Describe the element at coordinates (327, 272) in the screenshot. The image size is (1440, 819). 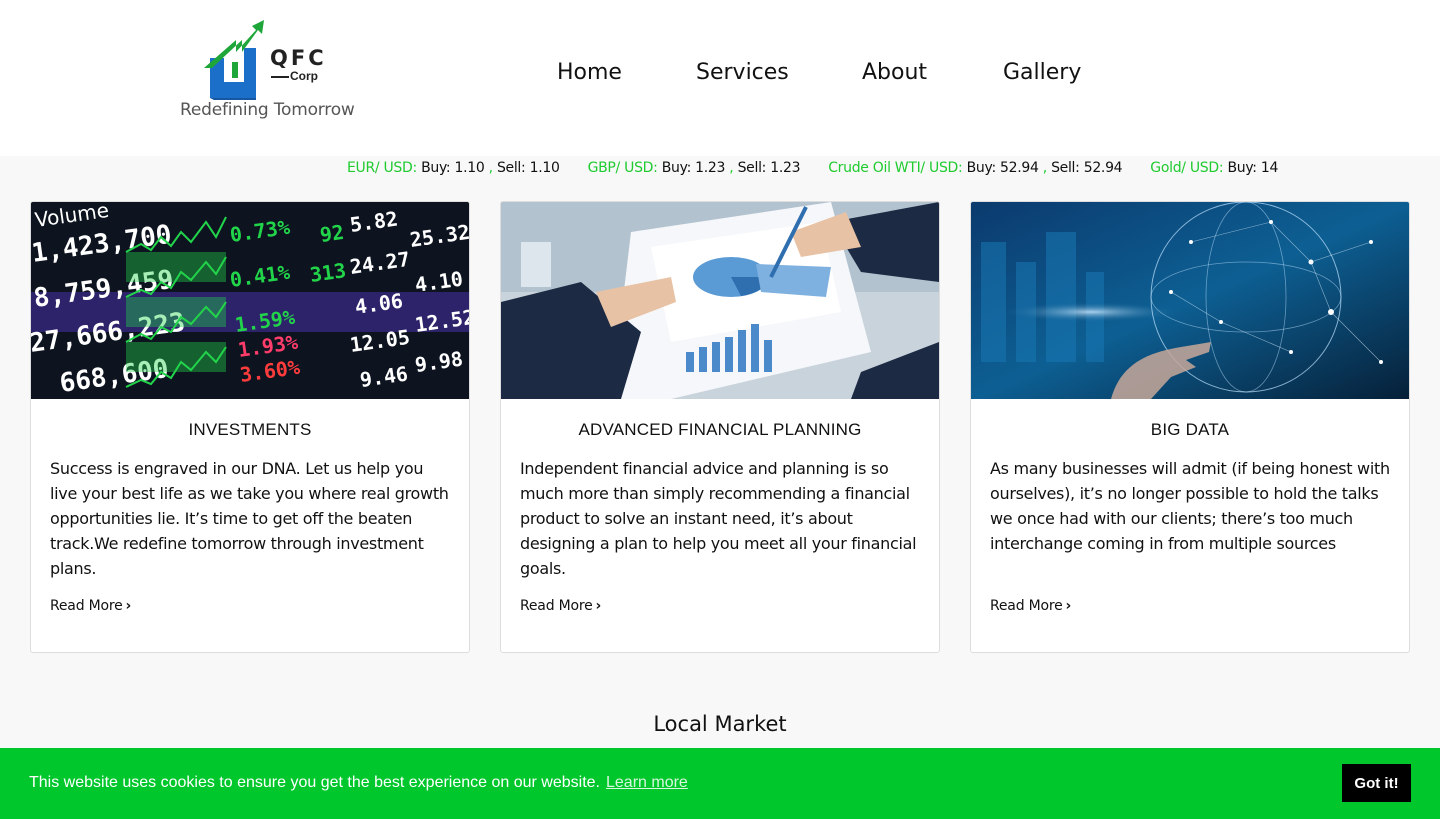
I see `svg-text: 313` at that location.